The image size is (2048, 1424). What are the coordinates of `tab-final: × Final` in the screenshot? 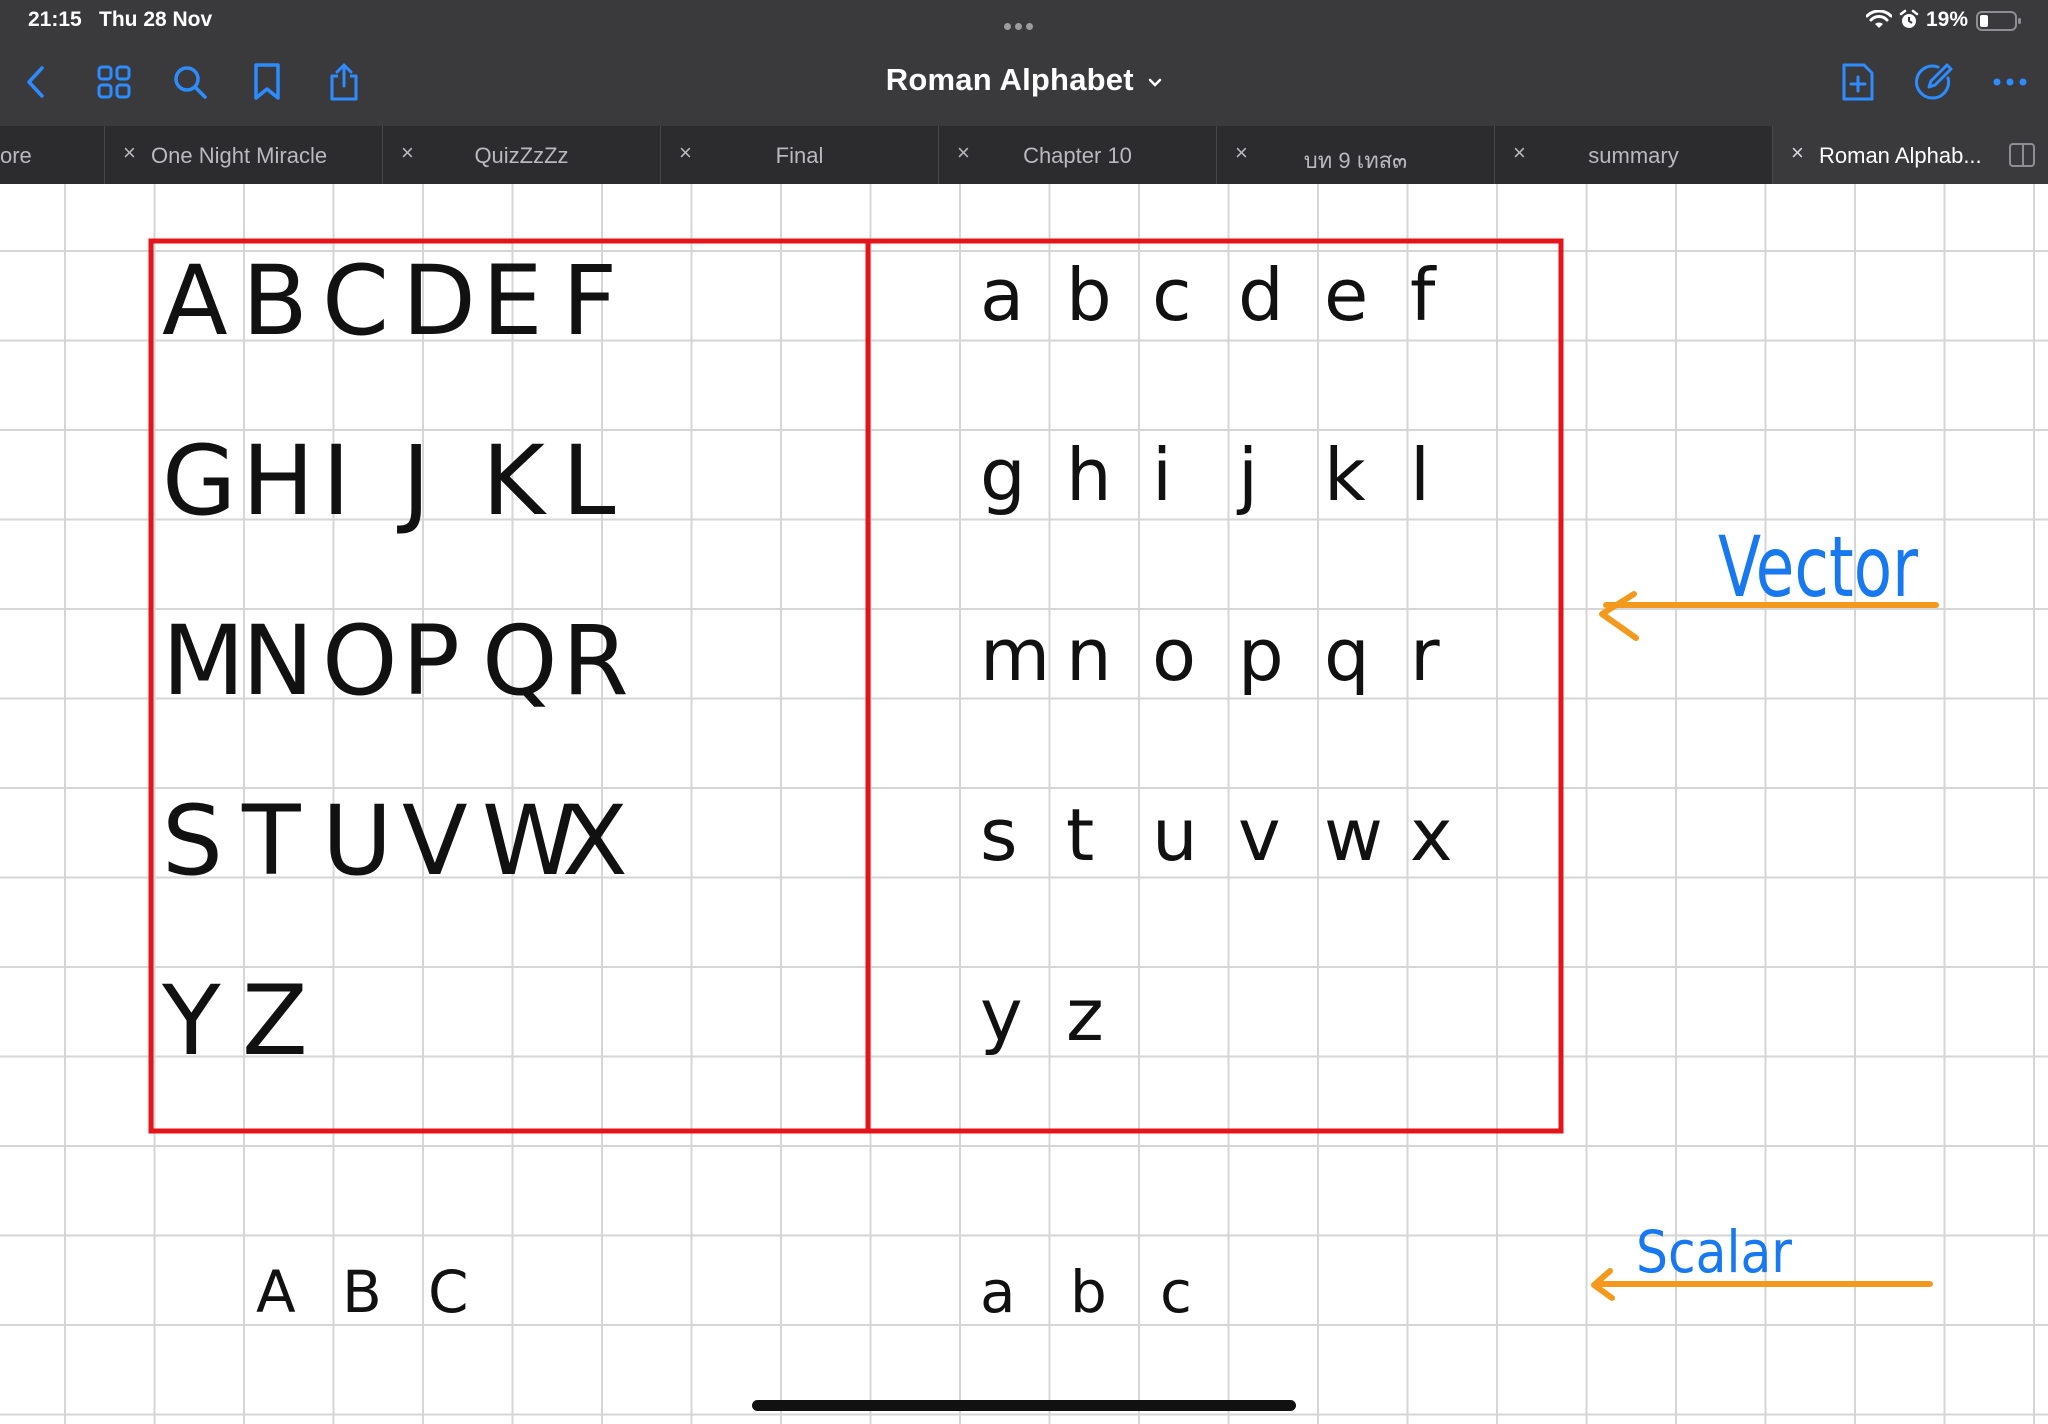 It's located at (799, 155).